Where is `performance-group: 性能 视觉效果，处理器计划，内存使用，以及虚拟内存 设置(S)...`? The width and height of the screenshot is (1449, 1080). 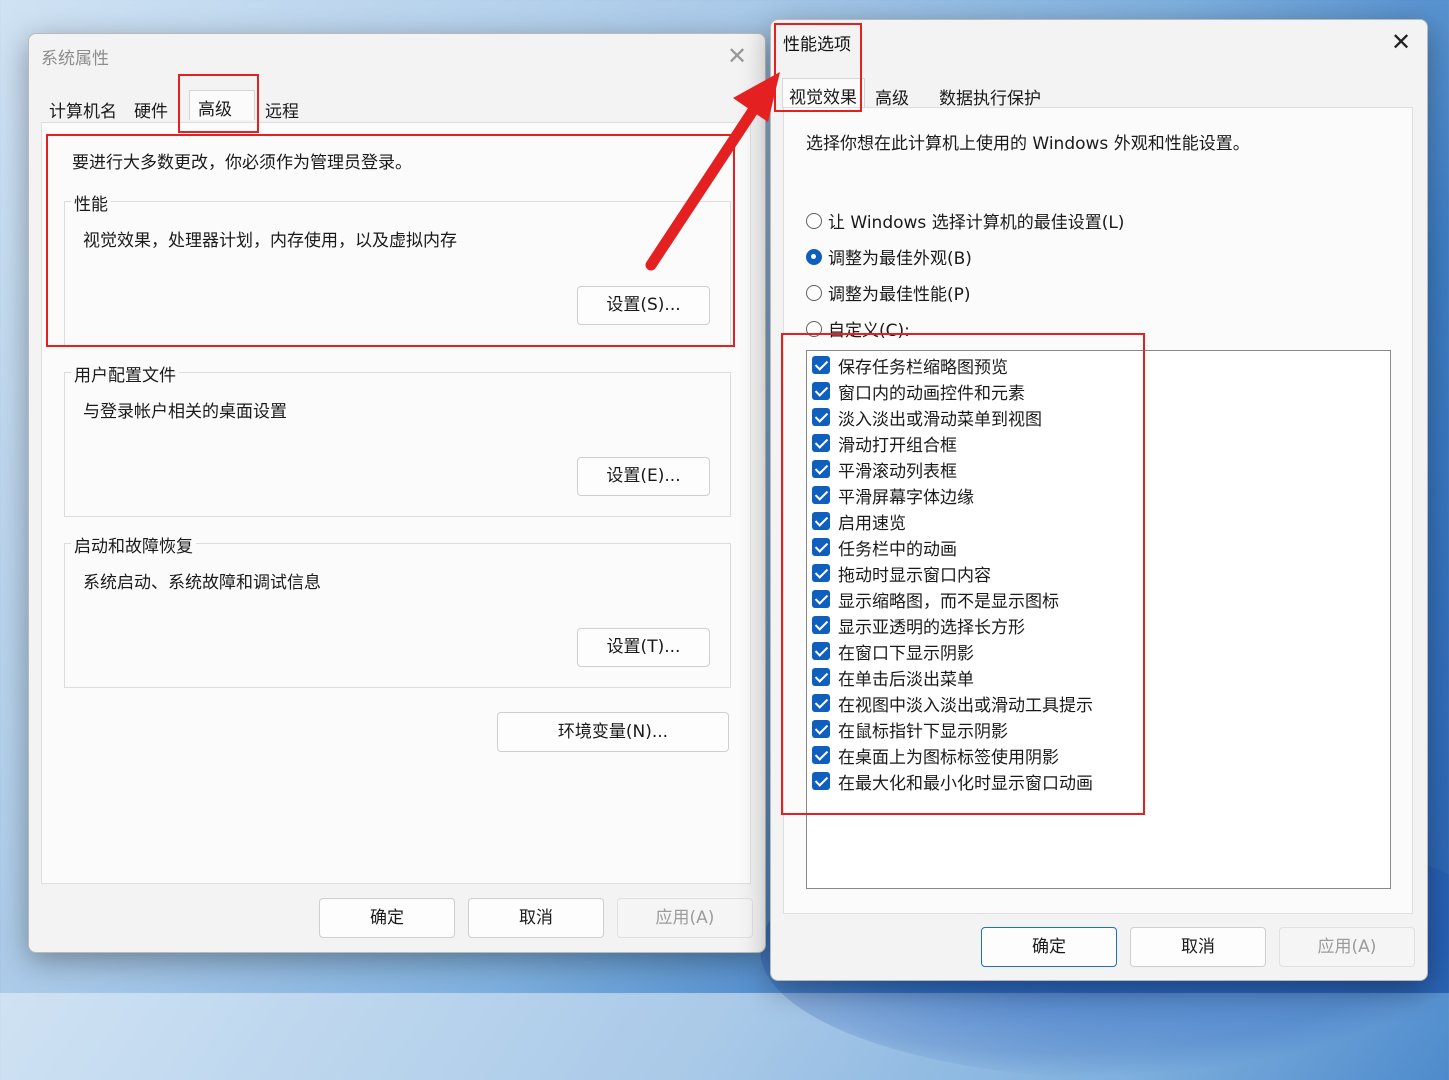
performance-group: 性能 视觉效果，处理器计划，内存使用，以及虚拟内存 设置(S)... is located at coordinates (397, 268).